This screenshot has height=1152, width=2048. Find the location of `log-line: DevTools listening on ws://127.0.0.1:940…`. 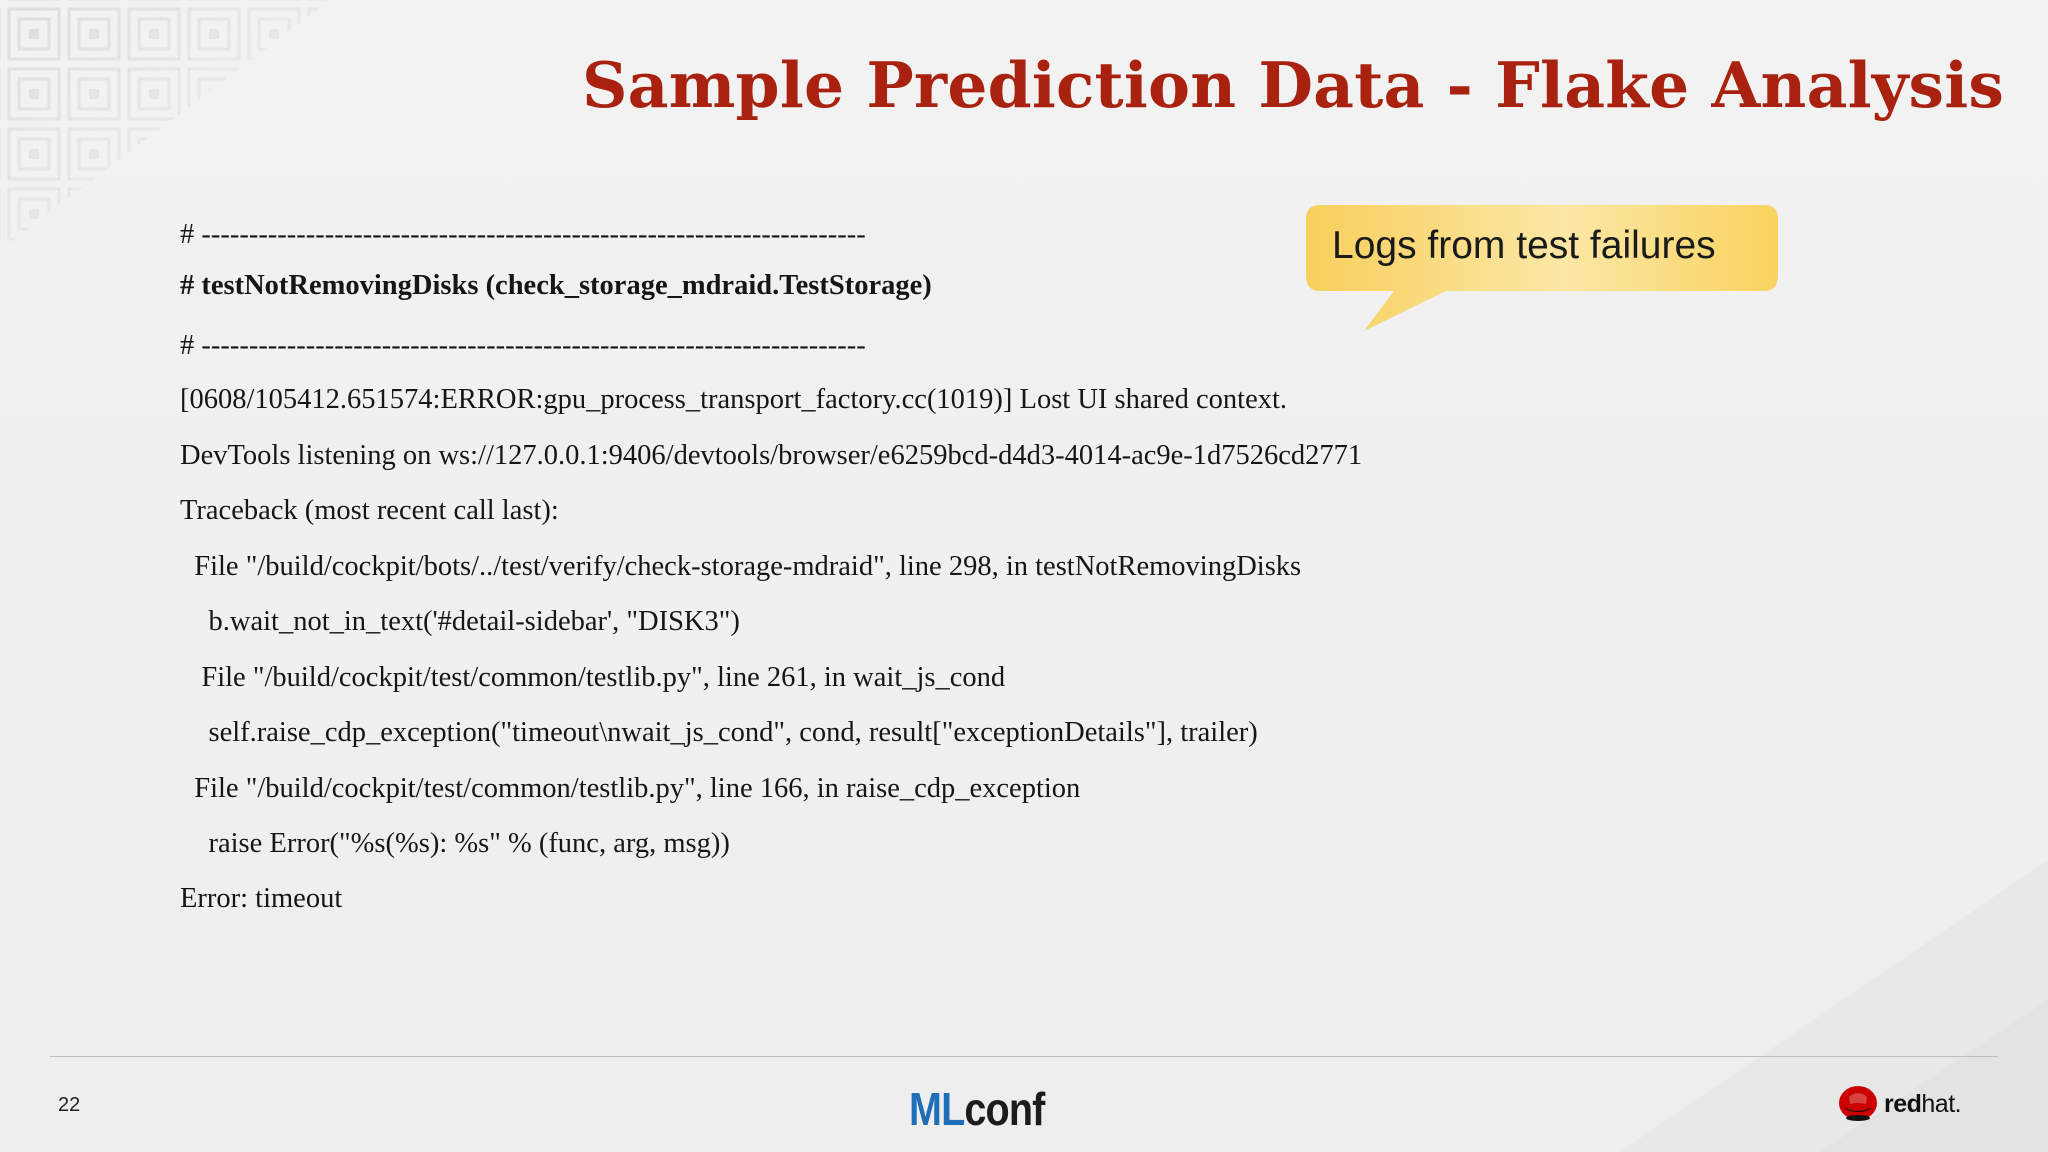

log-line: DevTools listening on ws://127.0.0.1:940… is located at coordinates (771, 455).